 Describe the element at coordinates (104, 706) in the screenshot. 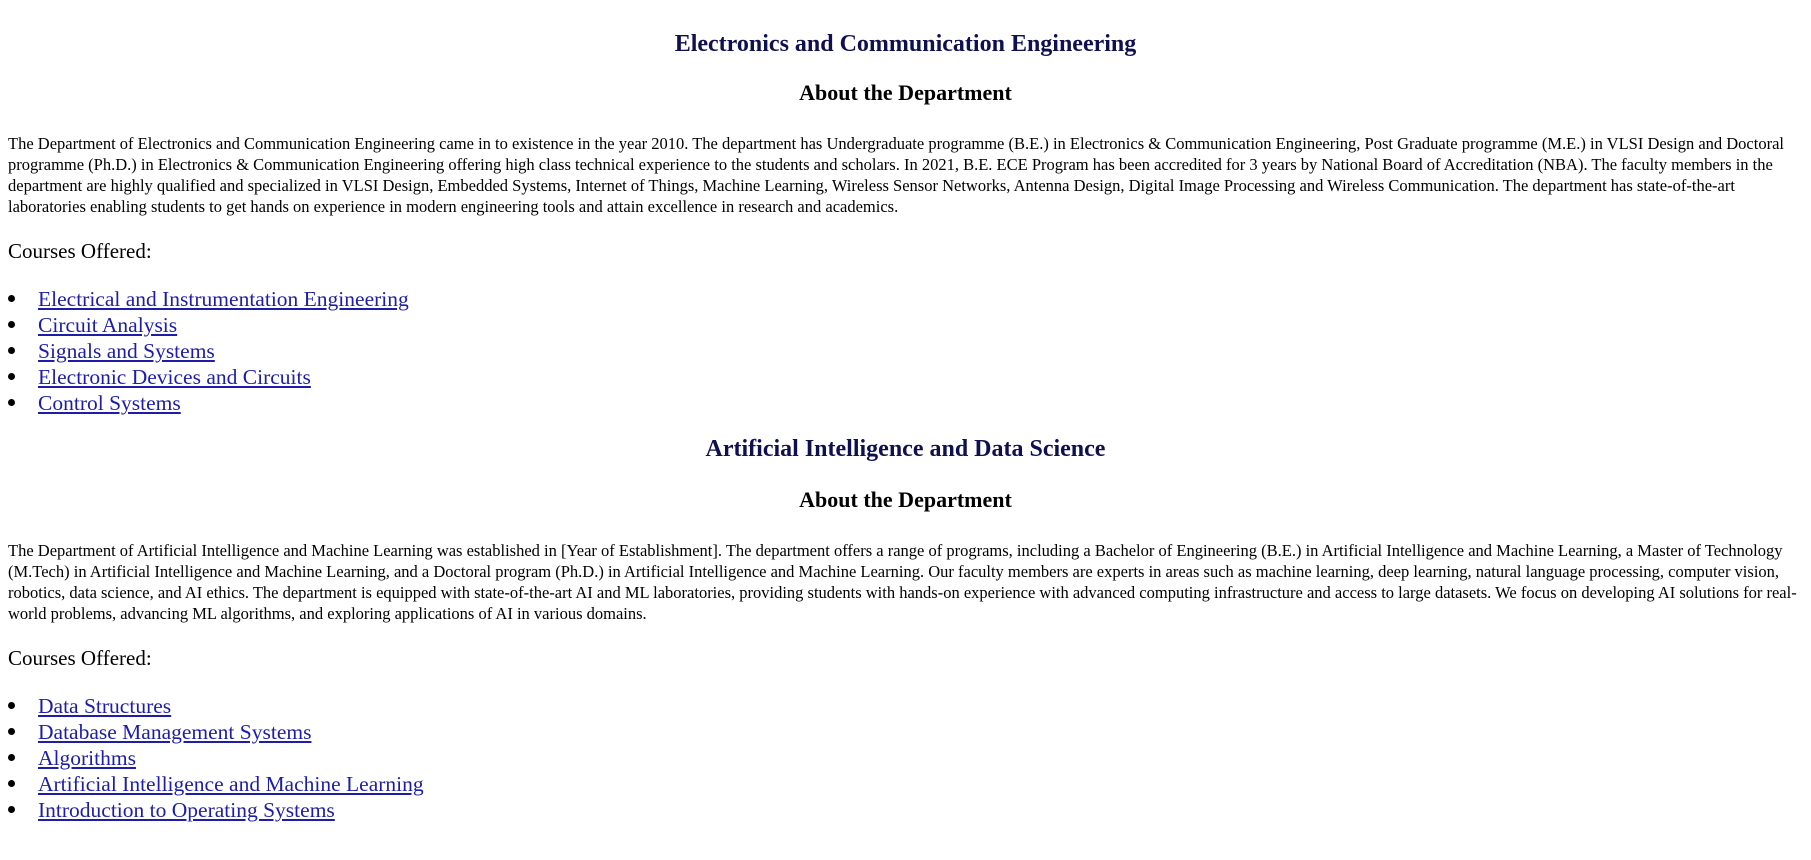

I see `course-link: Data Structures` at that location.